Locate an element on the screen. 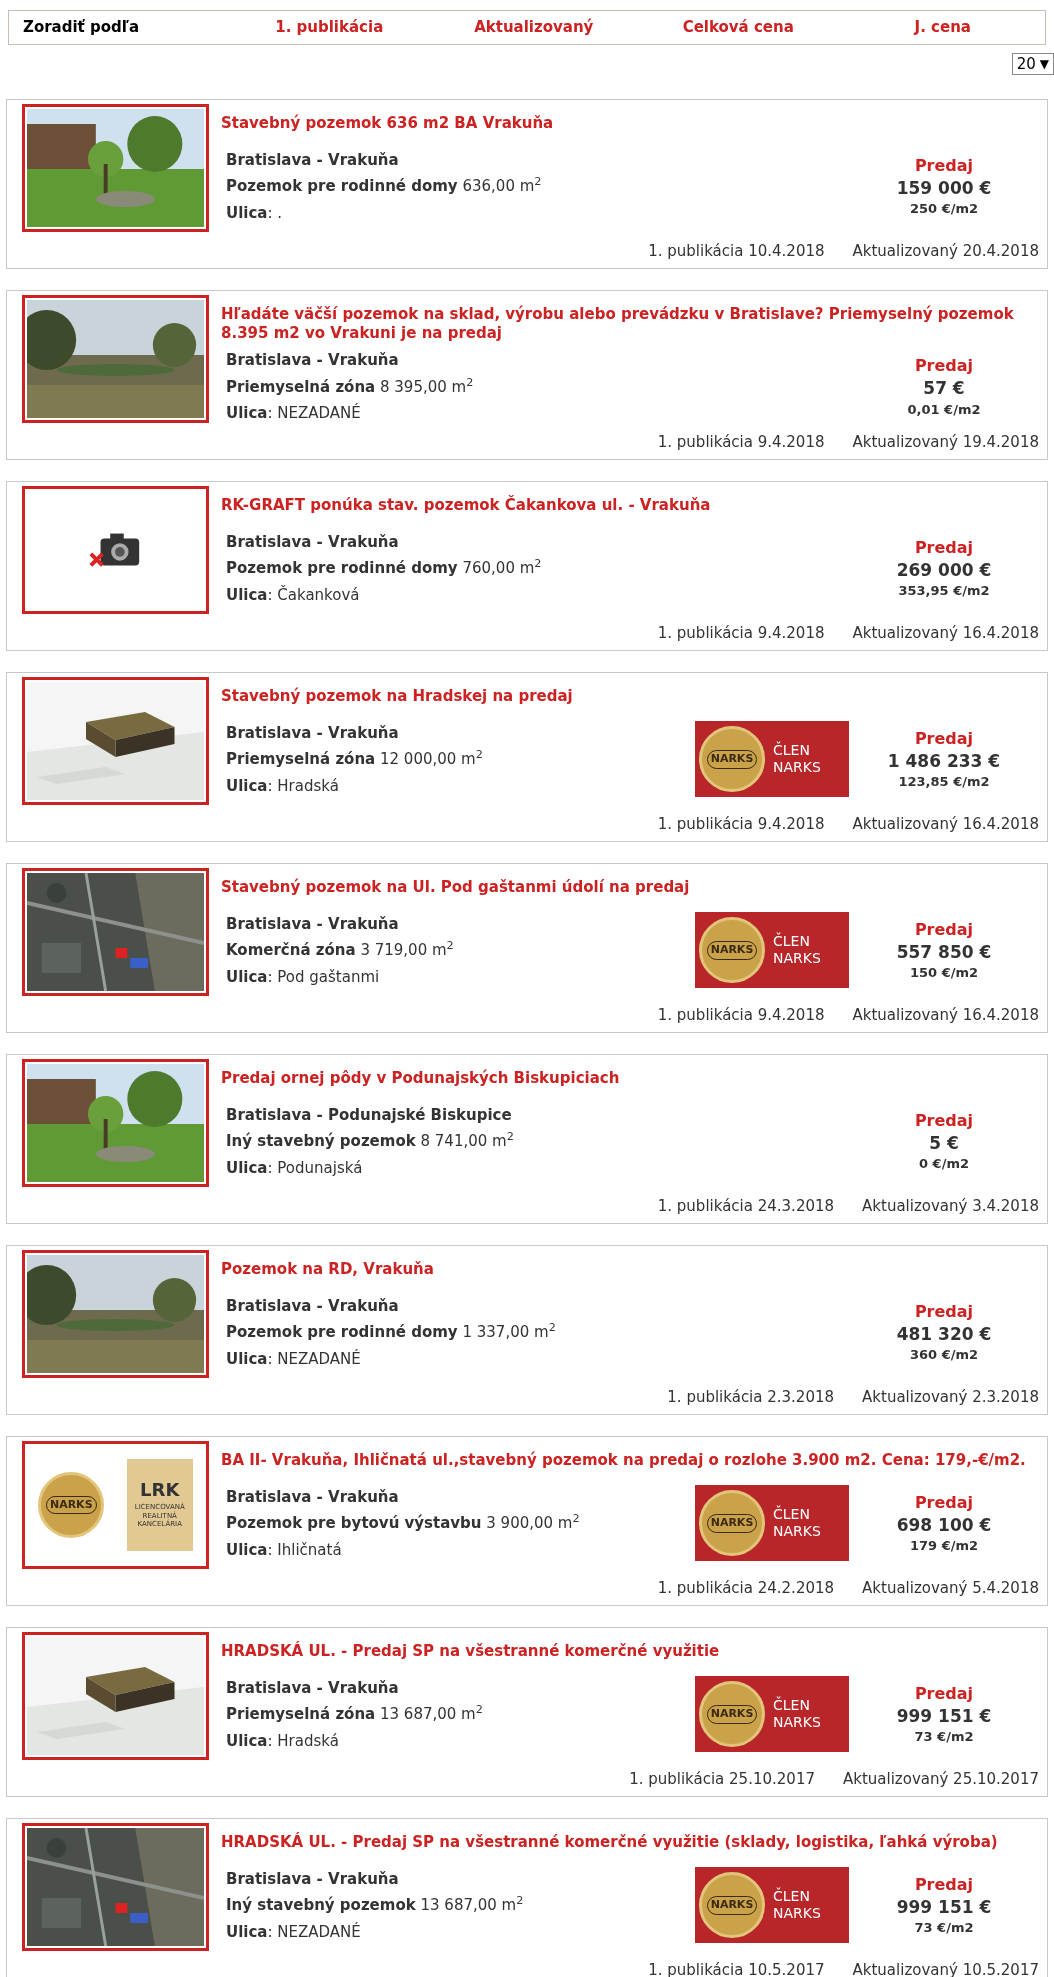  published-date: 1. publikácia 10.5.2017 is located at coordinates (736, 1968).